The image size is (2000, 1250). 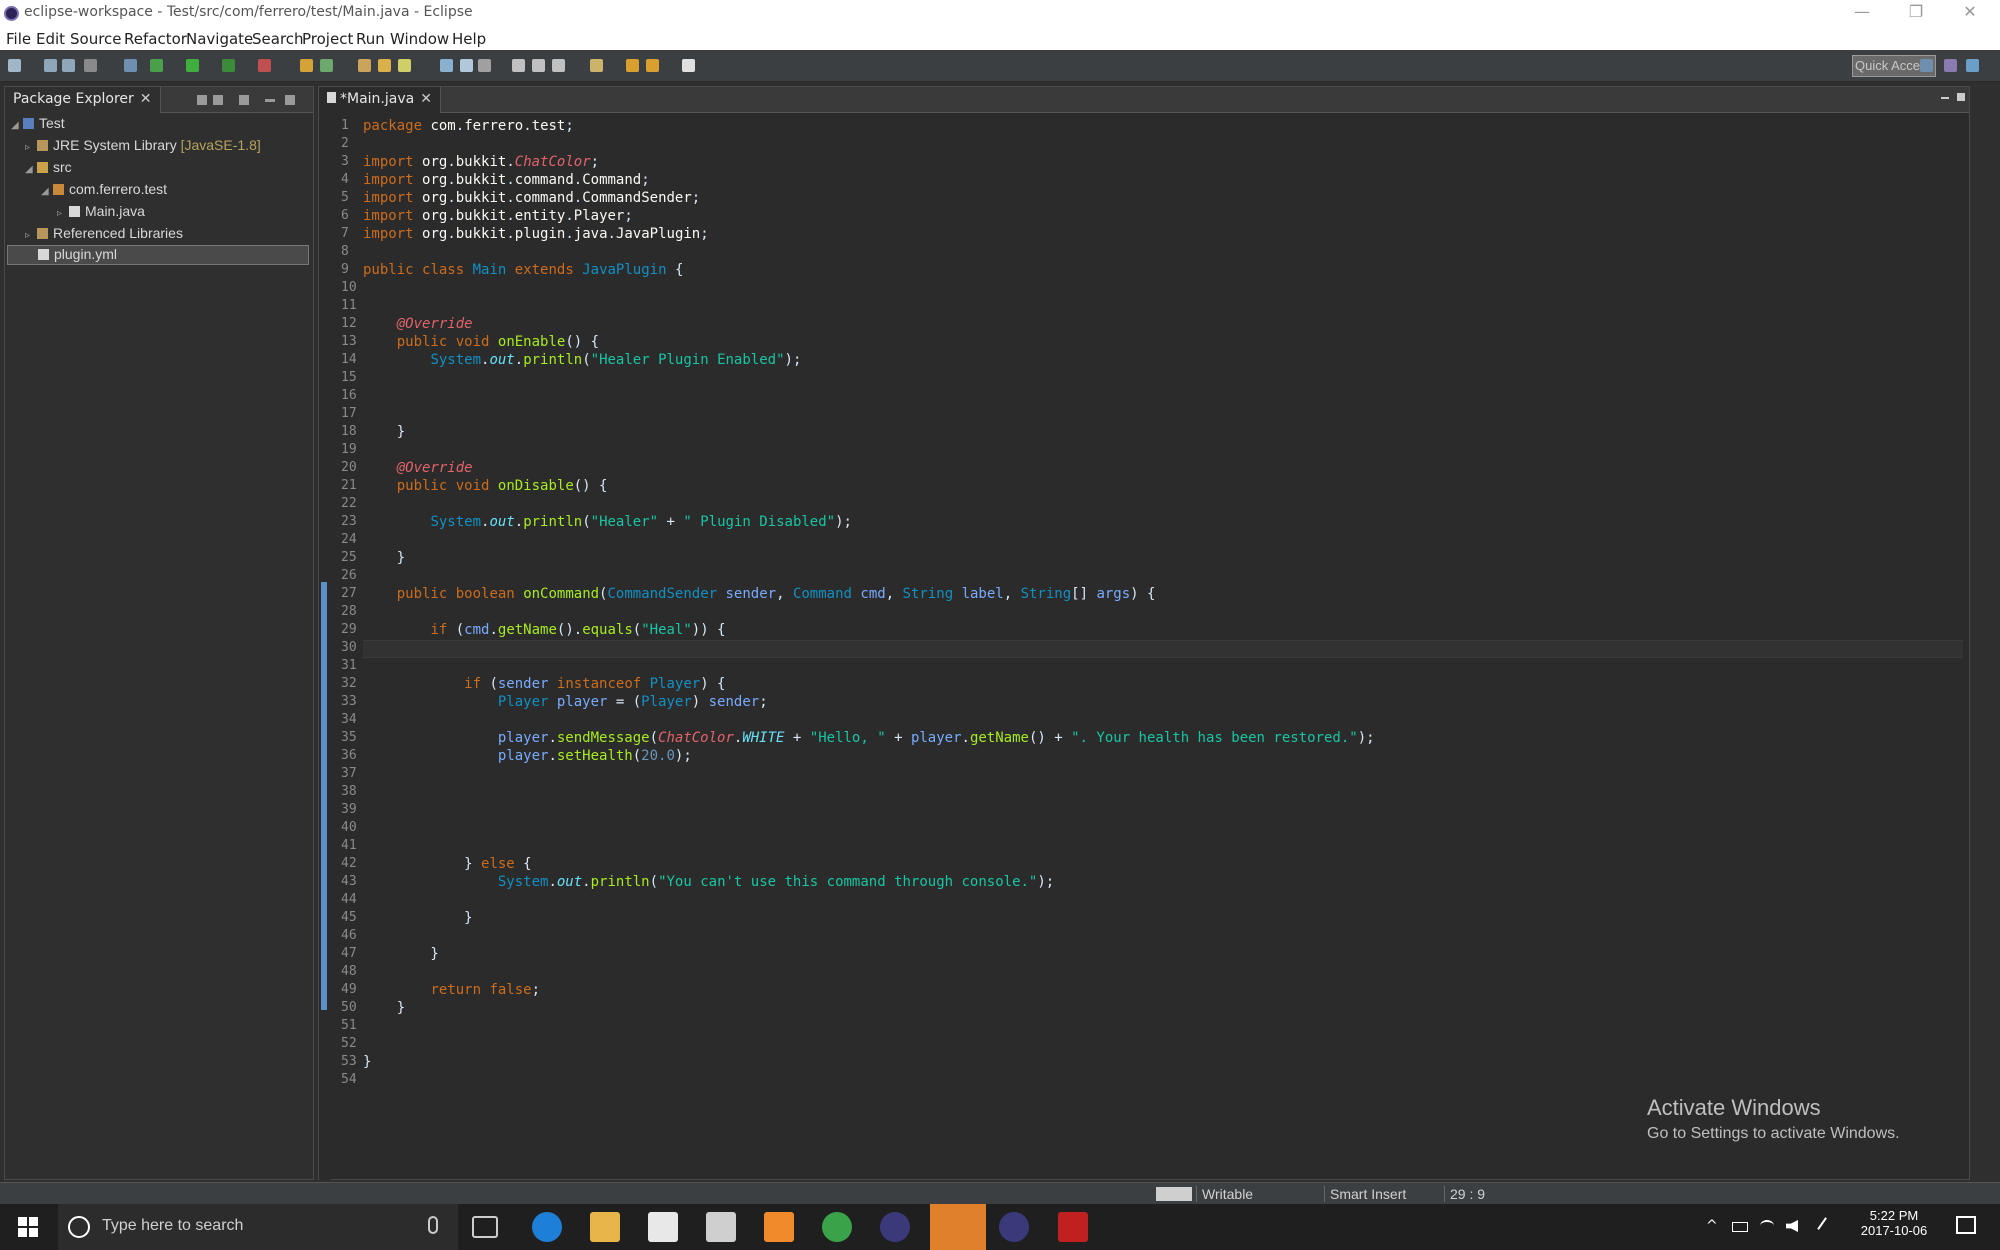 What do you see at coordinates (96, 39) in the screenshot?
I see `menu-source: Source` at bounding box center [96, 39].